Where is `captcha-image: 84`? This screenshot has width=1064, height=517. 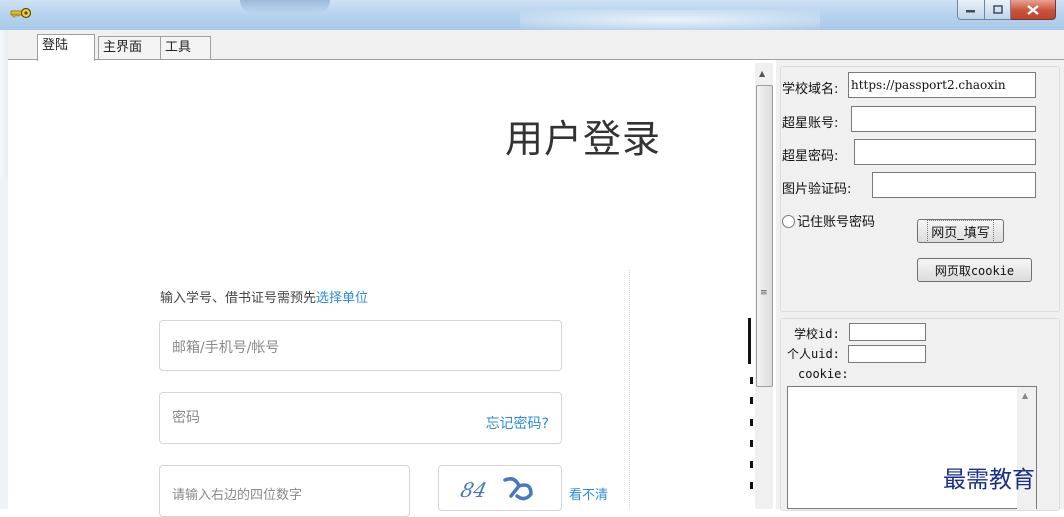
captcha-image: 84 is located at coordinates (500, 488).